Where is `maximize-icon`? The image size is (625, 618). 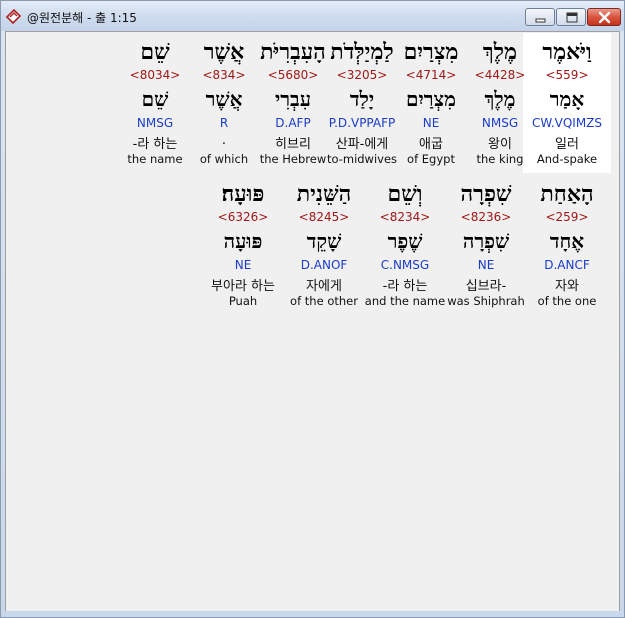 maximize-icon is located at coordinates (572, 17).